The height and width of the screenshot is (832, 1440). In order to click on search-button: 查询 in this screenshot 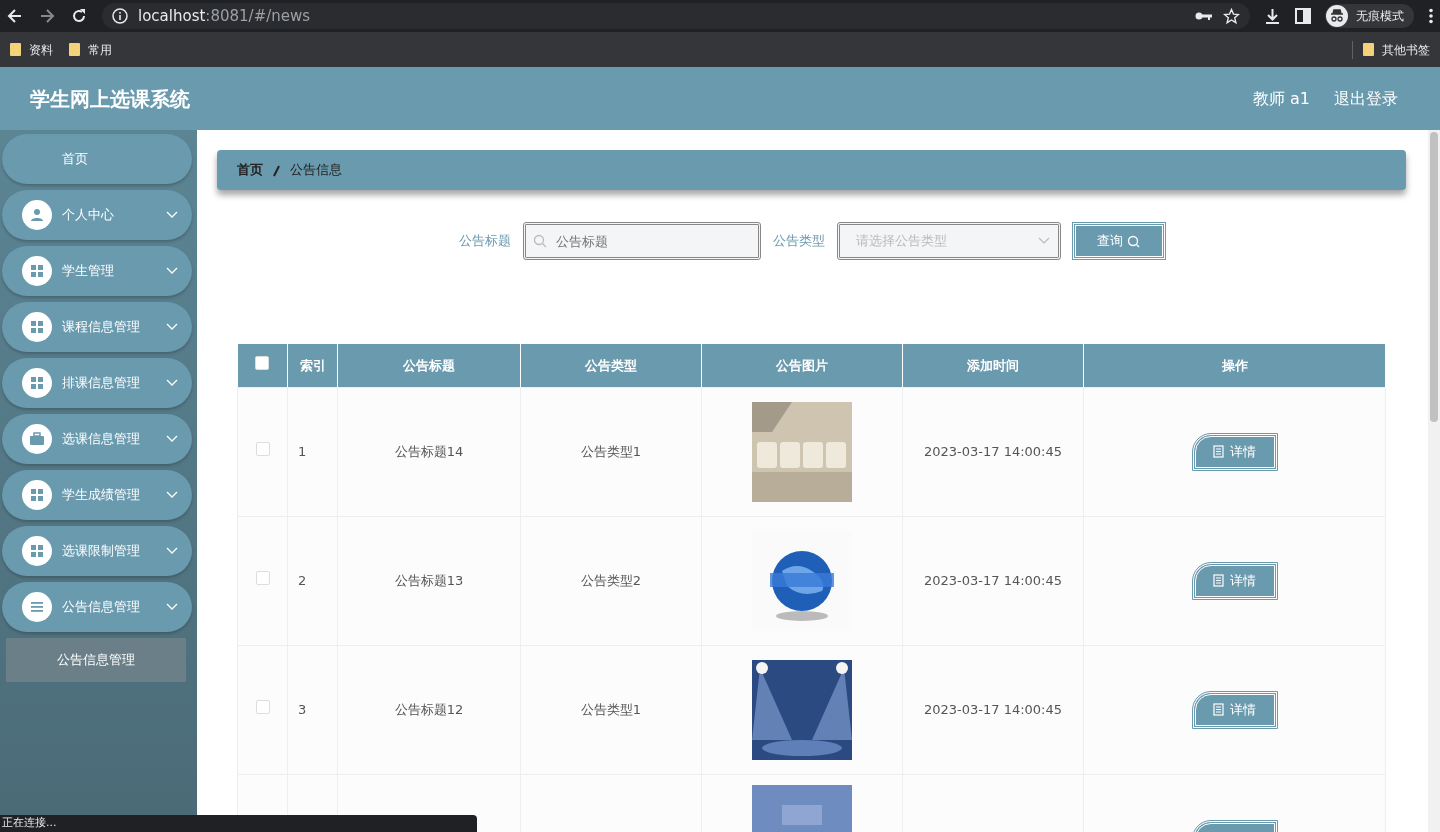, I will do `click(1118, 241)`.